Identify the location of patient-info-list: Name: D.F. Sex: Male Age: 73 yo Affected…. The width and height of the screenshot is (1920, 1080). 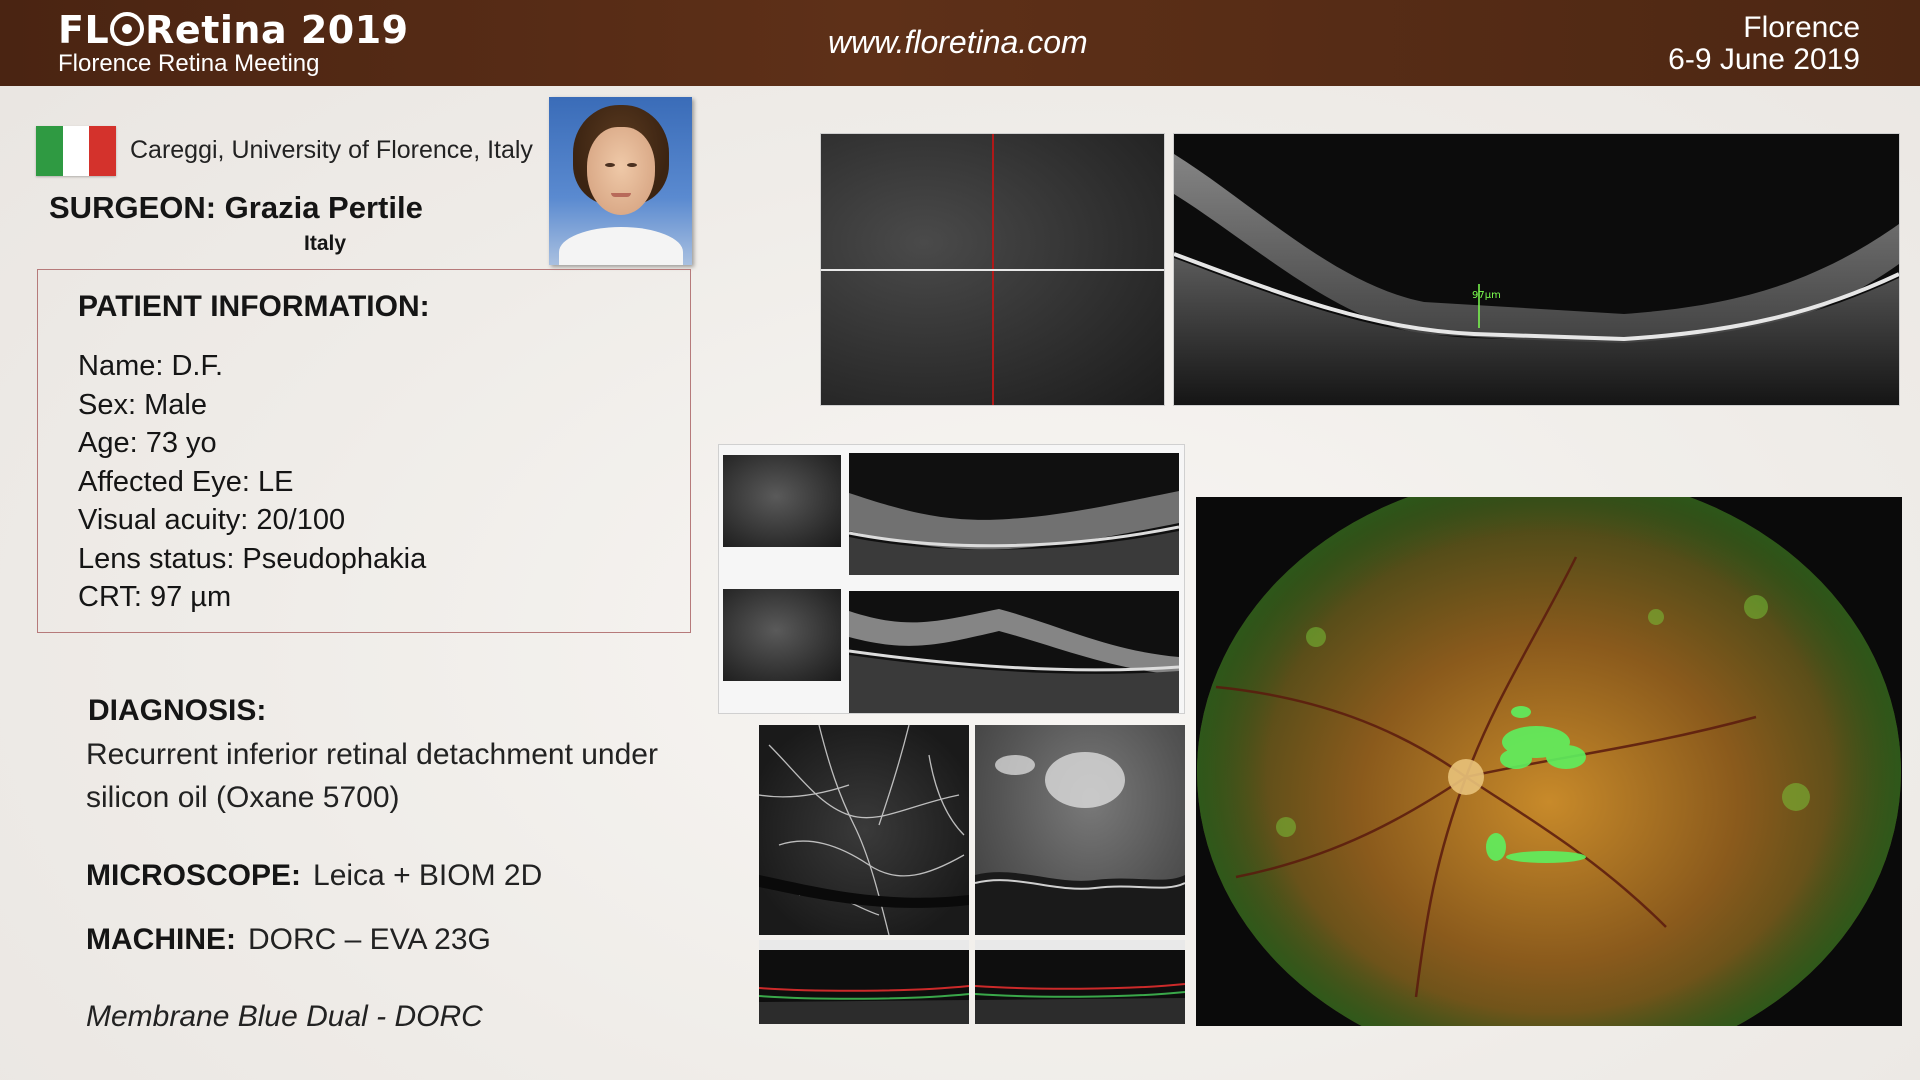
(252, 482).